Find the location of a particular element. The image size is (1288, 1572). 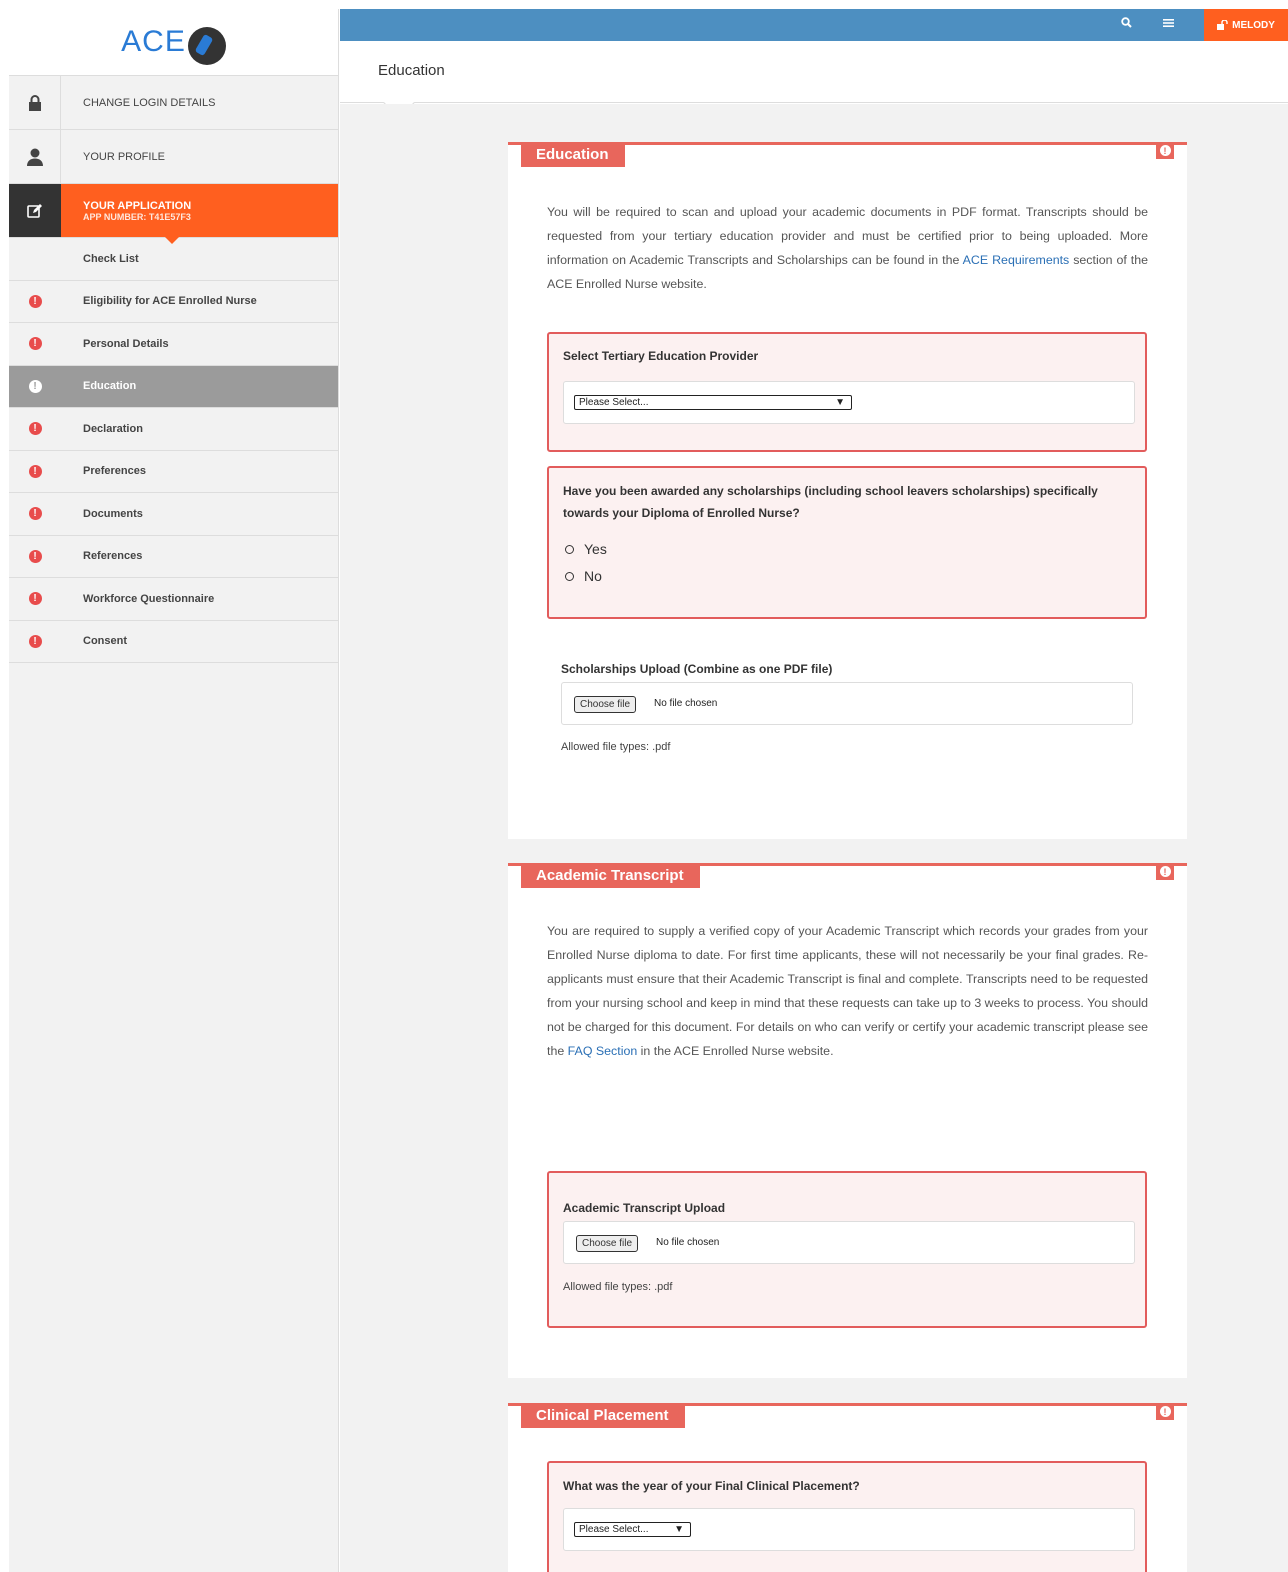

nav-personal-details: ! Personal Details is located at coordinates (173, 344).